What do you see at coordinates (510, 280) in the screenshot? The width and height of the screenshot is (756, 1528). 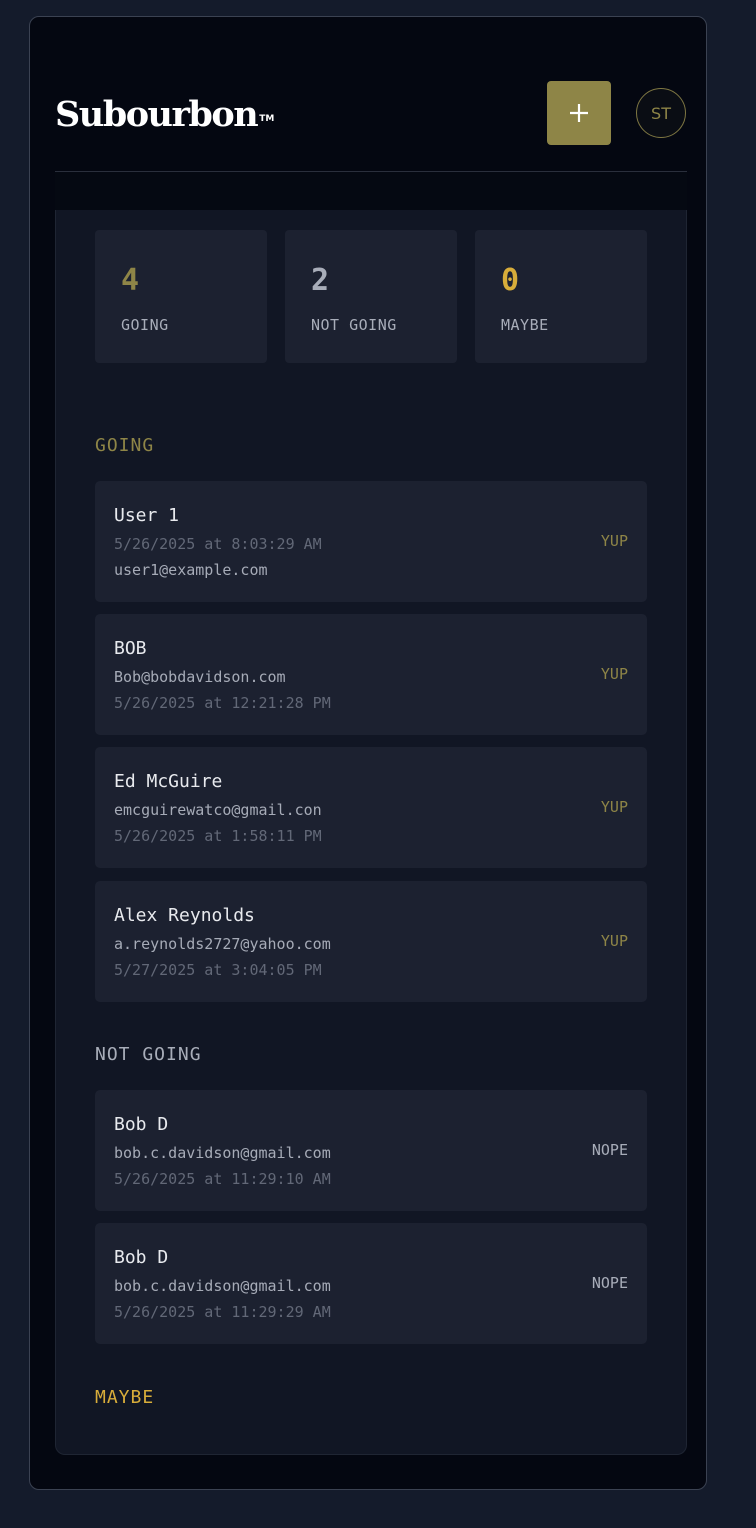 I see `stat-maybe-count: 0` at bounding box center [510, 280].